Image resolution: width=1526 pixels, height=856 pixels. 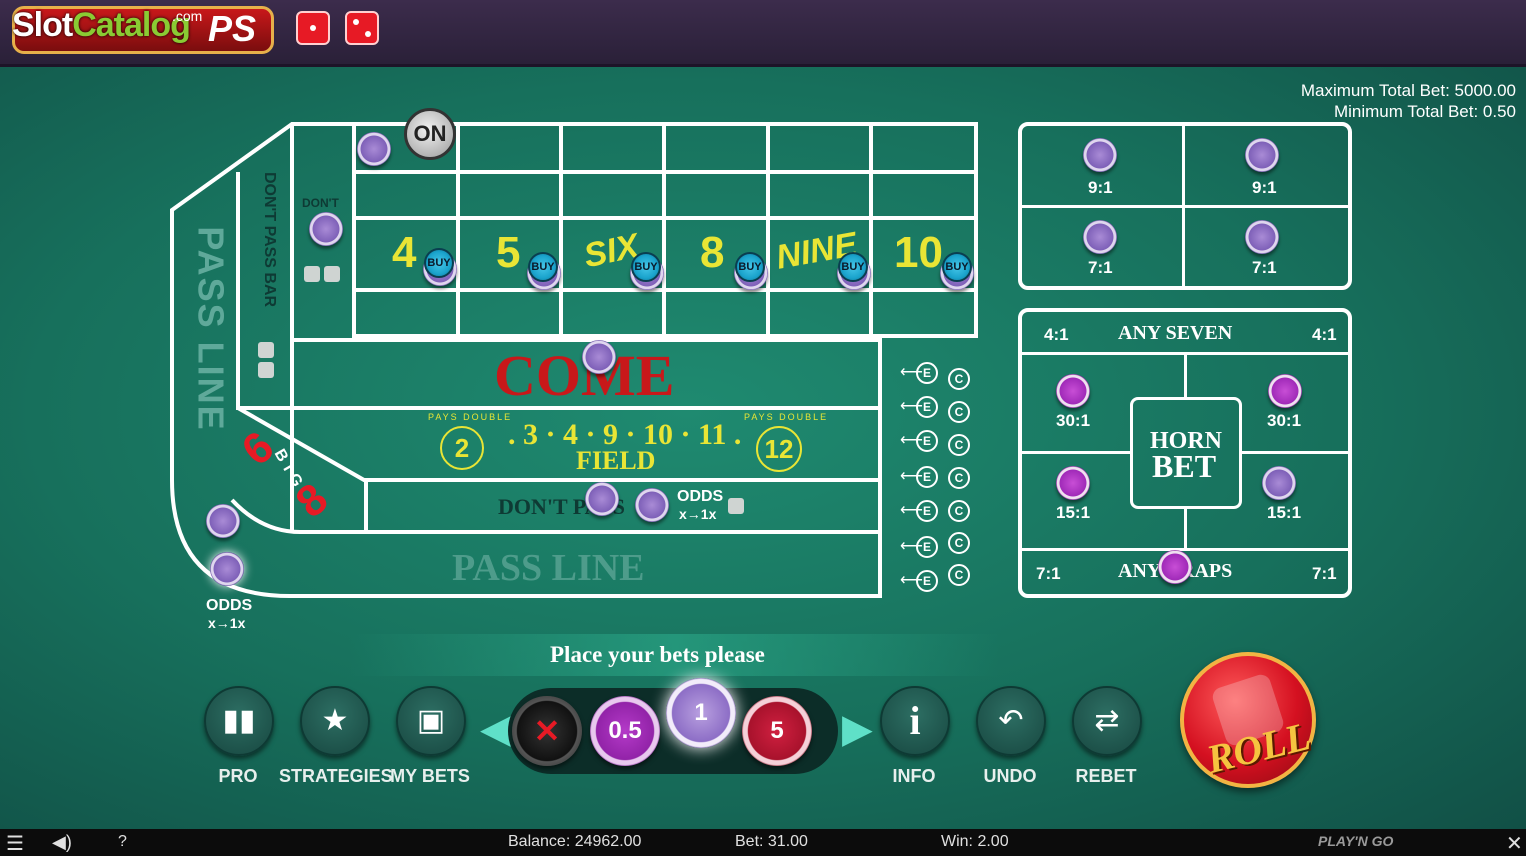 I want to click on rebet-button: ⇄, so click(x=1107, y=721).